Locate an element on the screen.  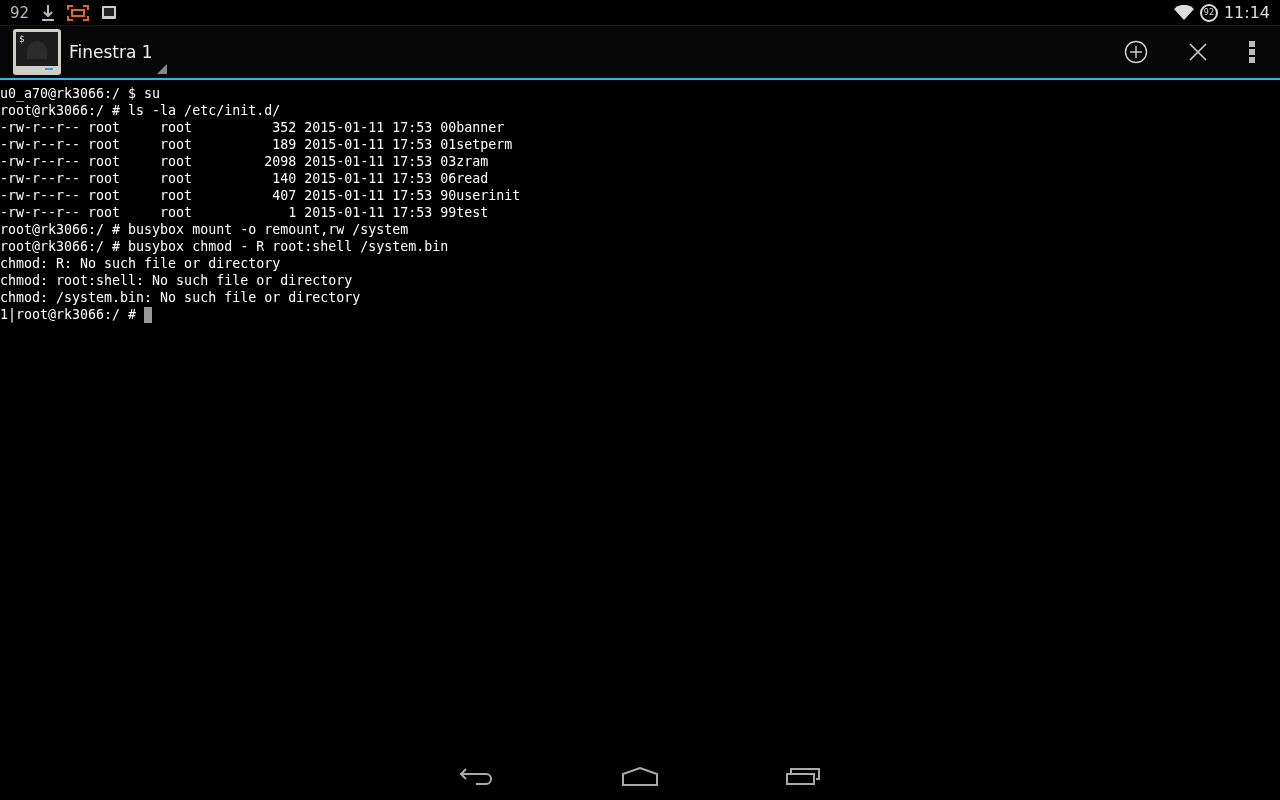
terminal-line: -rw-r--r-- root root 189 2015-01-11 17:53 01setperm is located at coordinates (257, 144).